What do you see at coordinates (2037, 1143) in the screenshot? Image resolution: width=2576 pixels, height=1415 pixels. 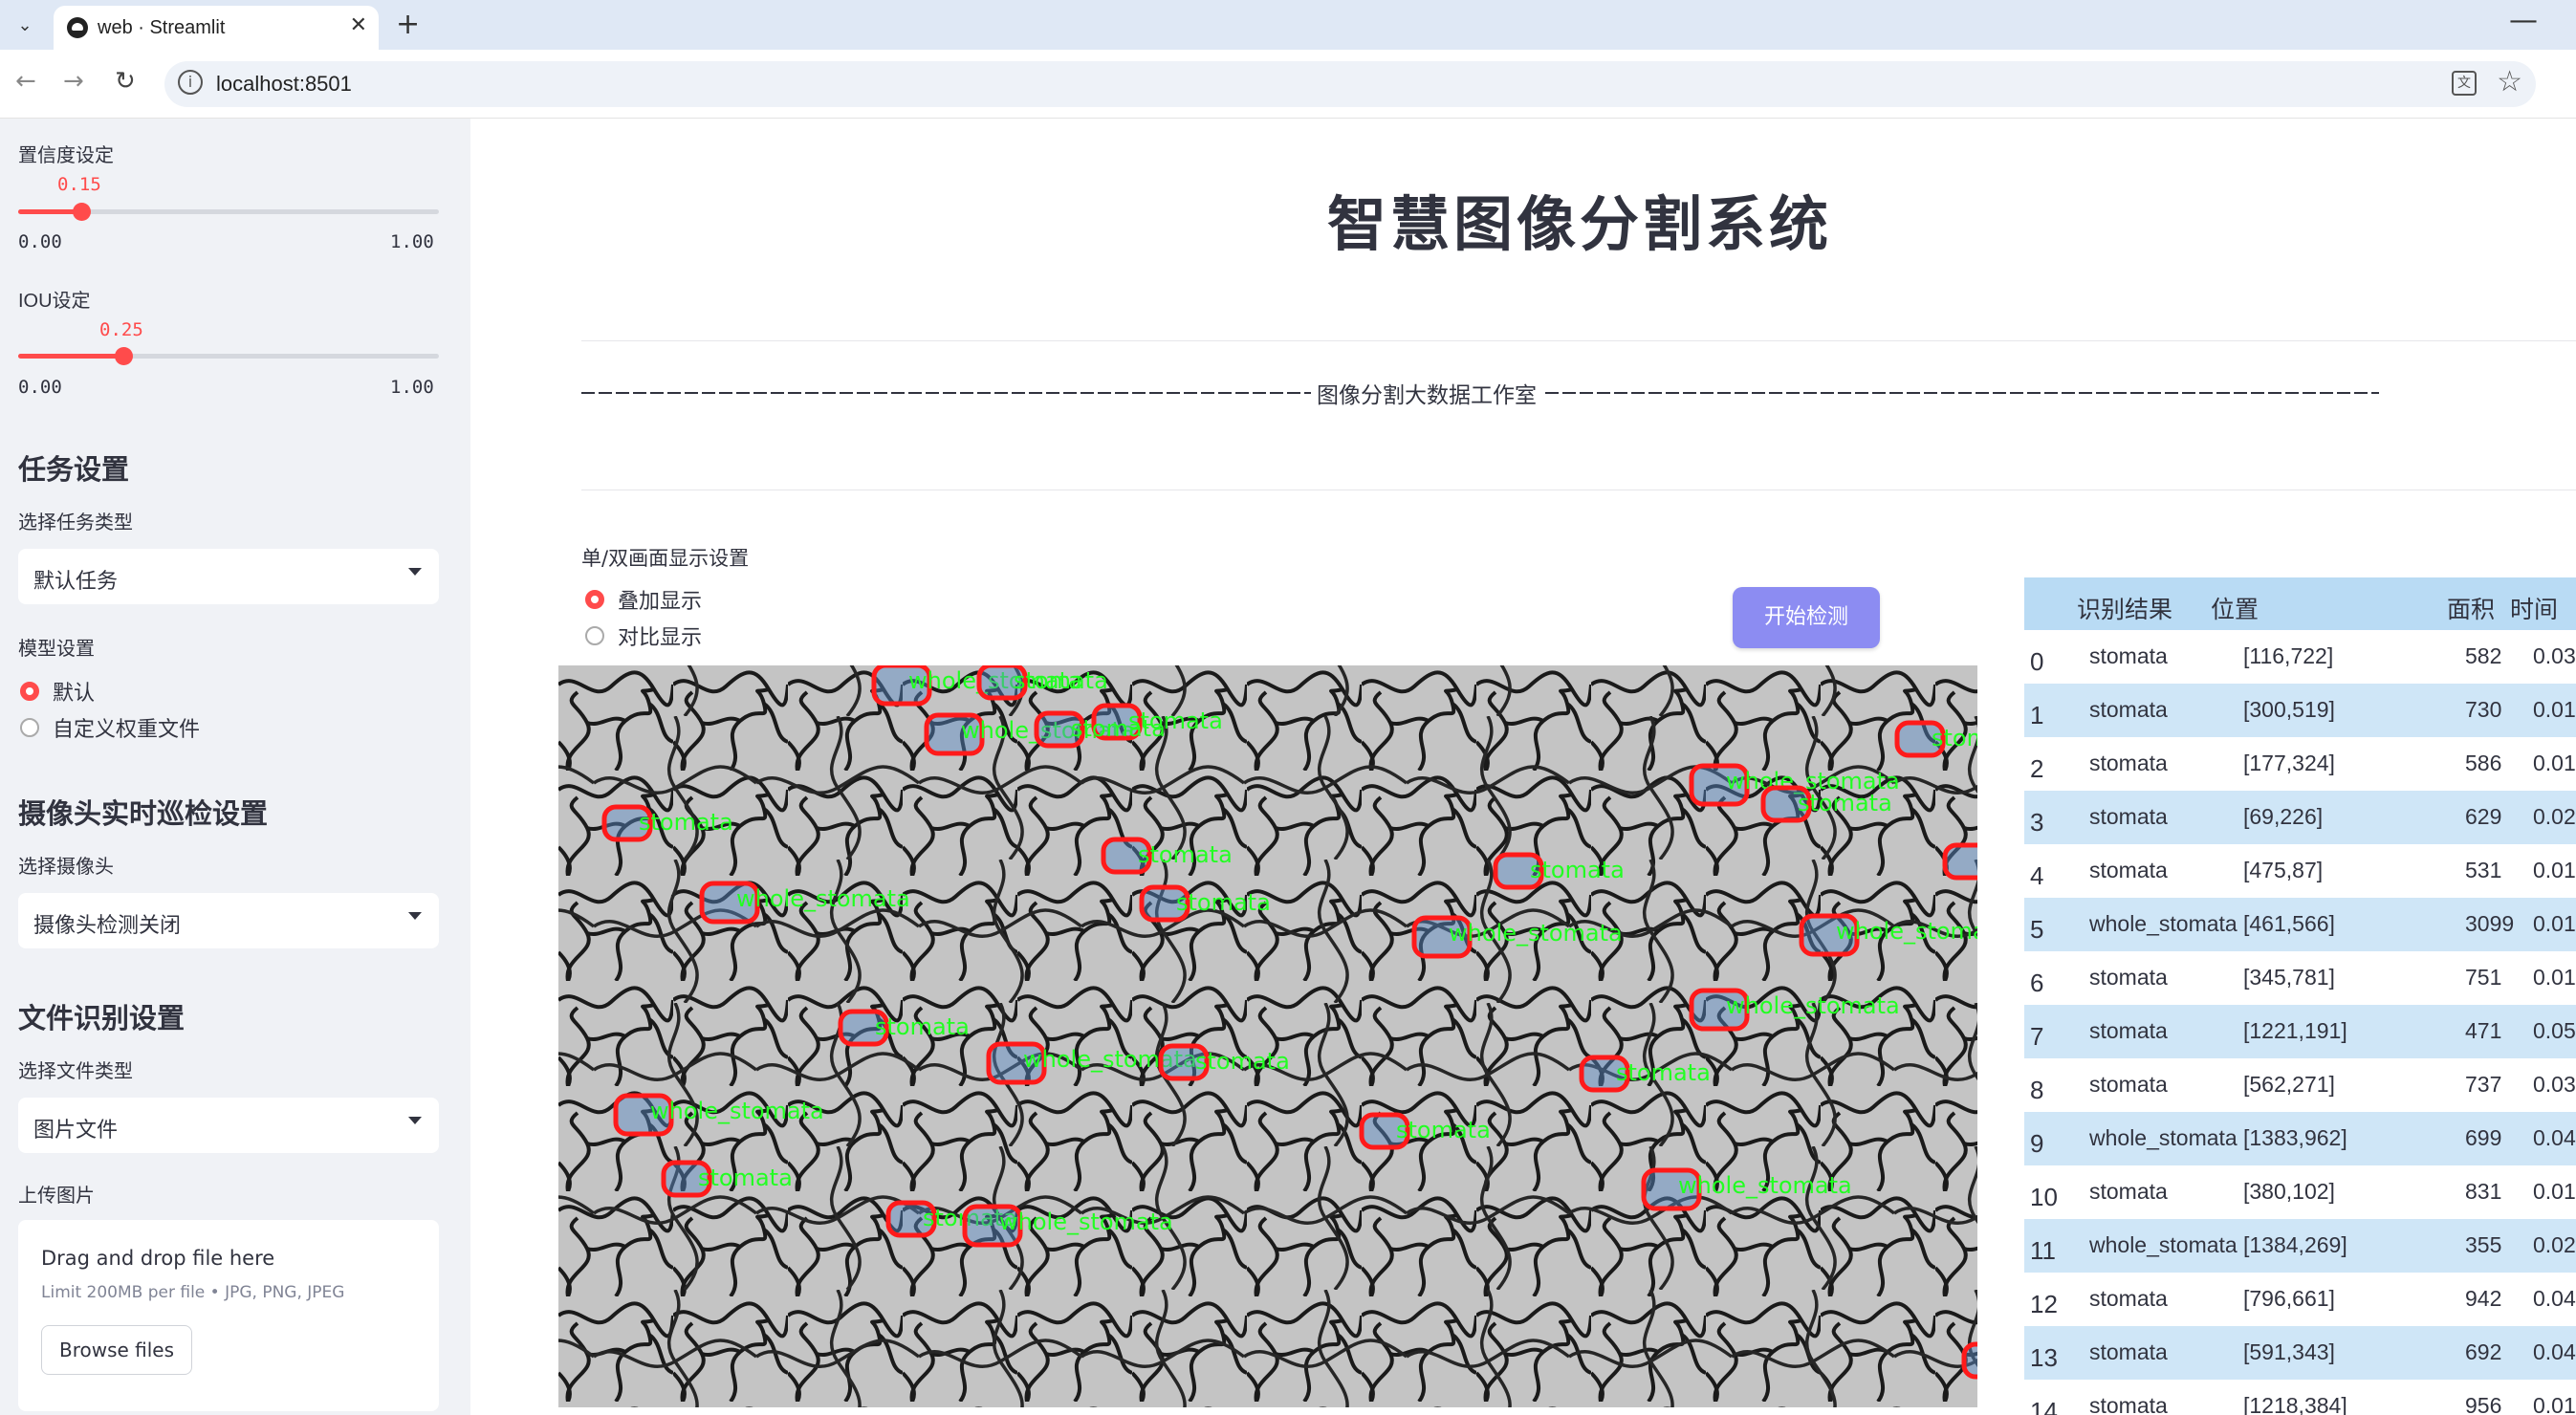 I see `row-index: 9` at bounding box center [2037, 1143].